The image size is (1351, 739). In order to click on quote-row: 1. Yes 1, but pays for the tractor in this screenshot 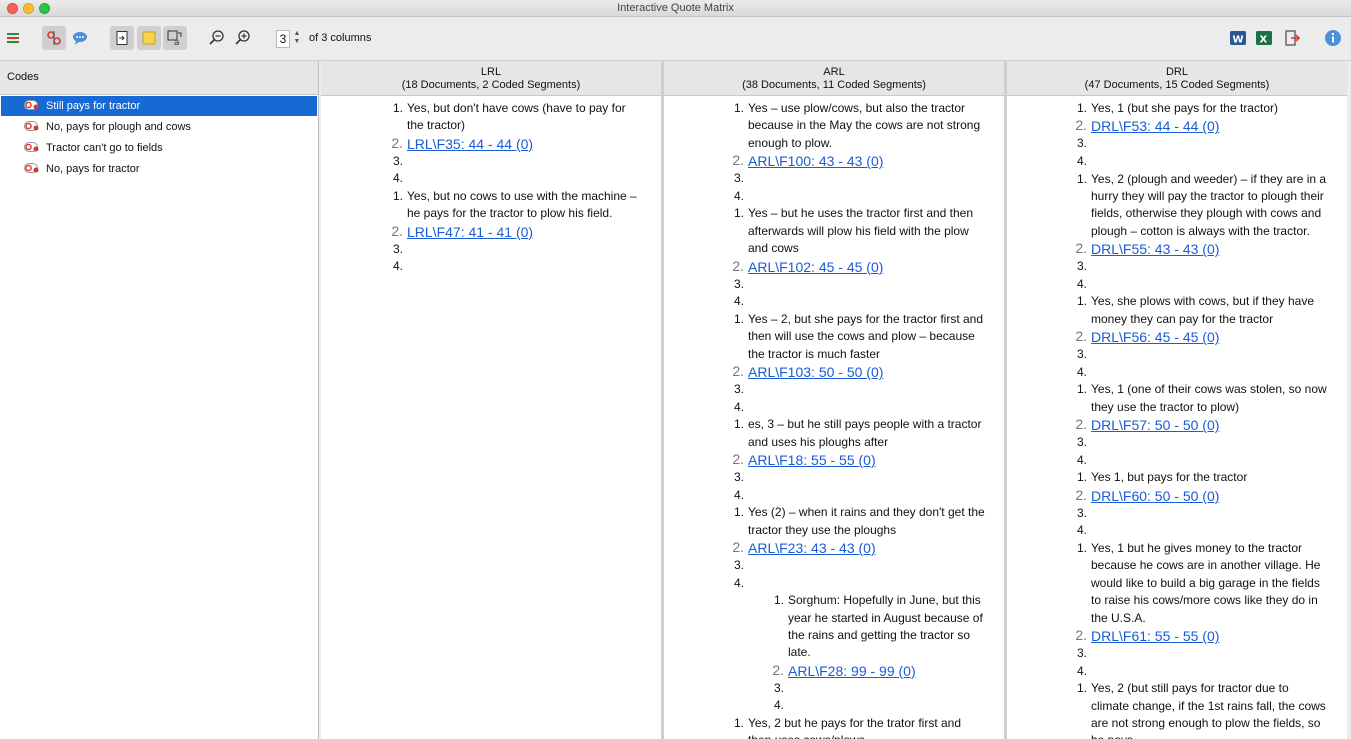, I will do `click(1200, 477)`.